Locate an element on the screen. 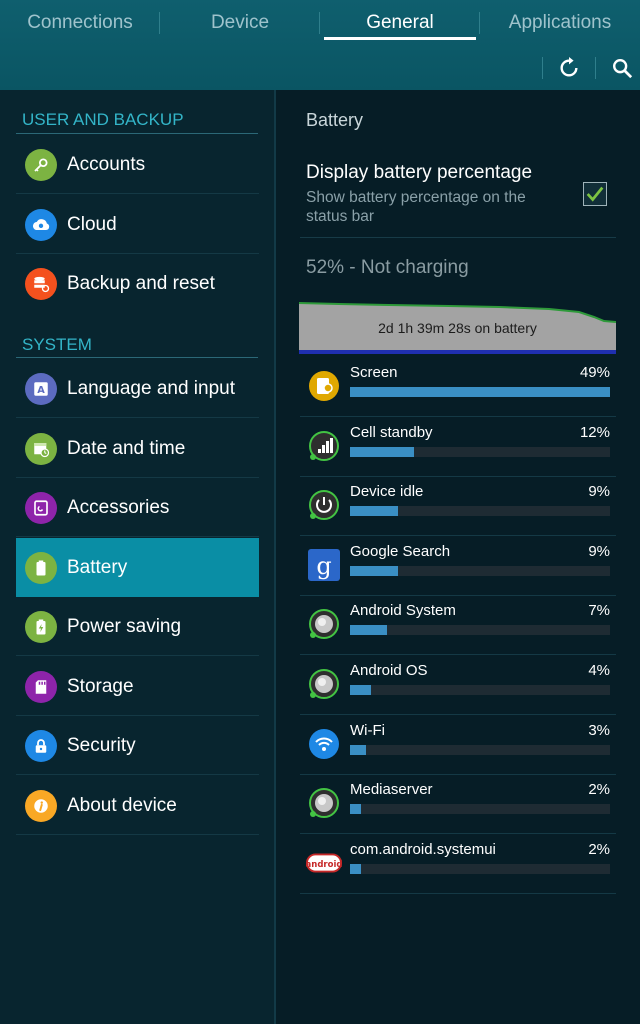  usage-row: Android OS 4% is located at coordinates (458, 685).